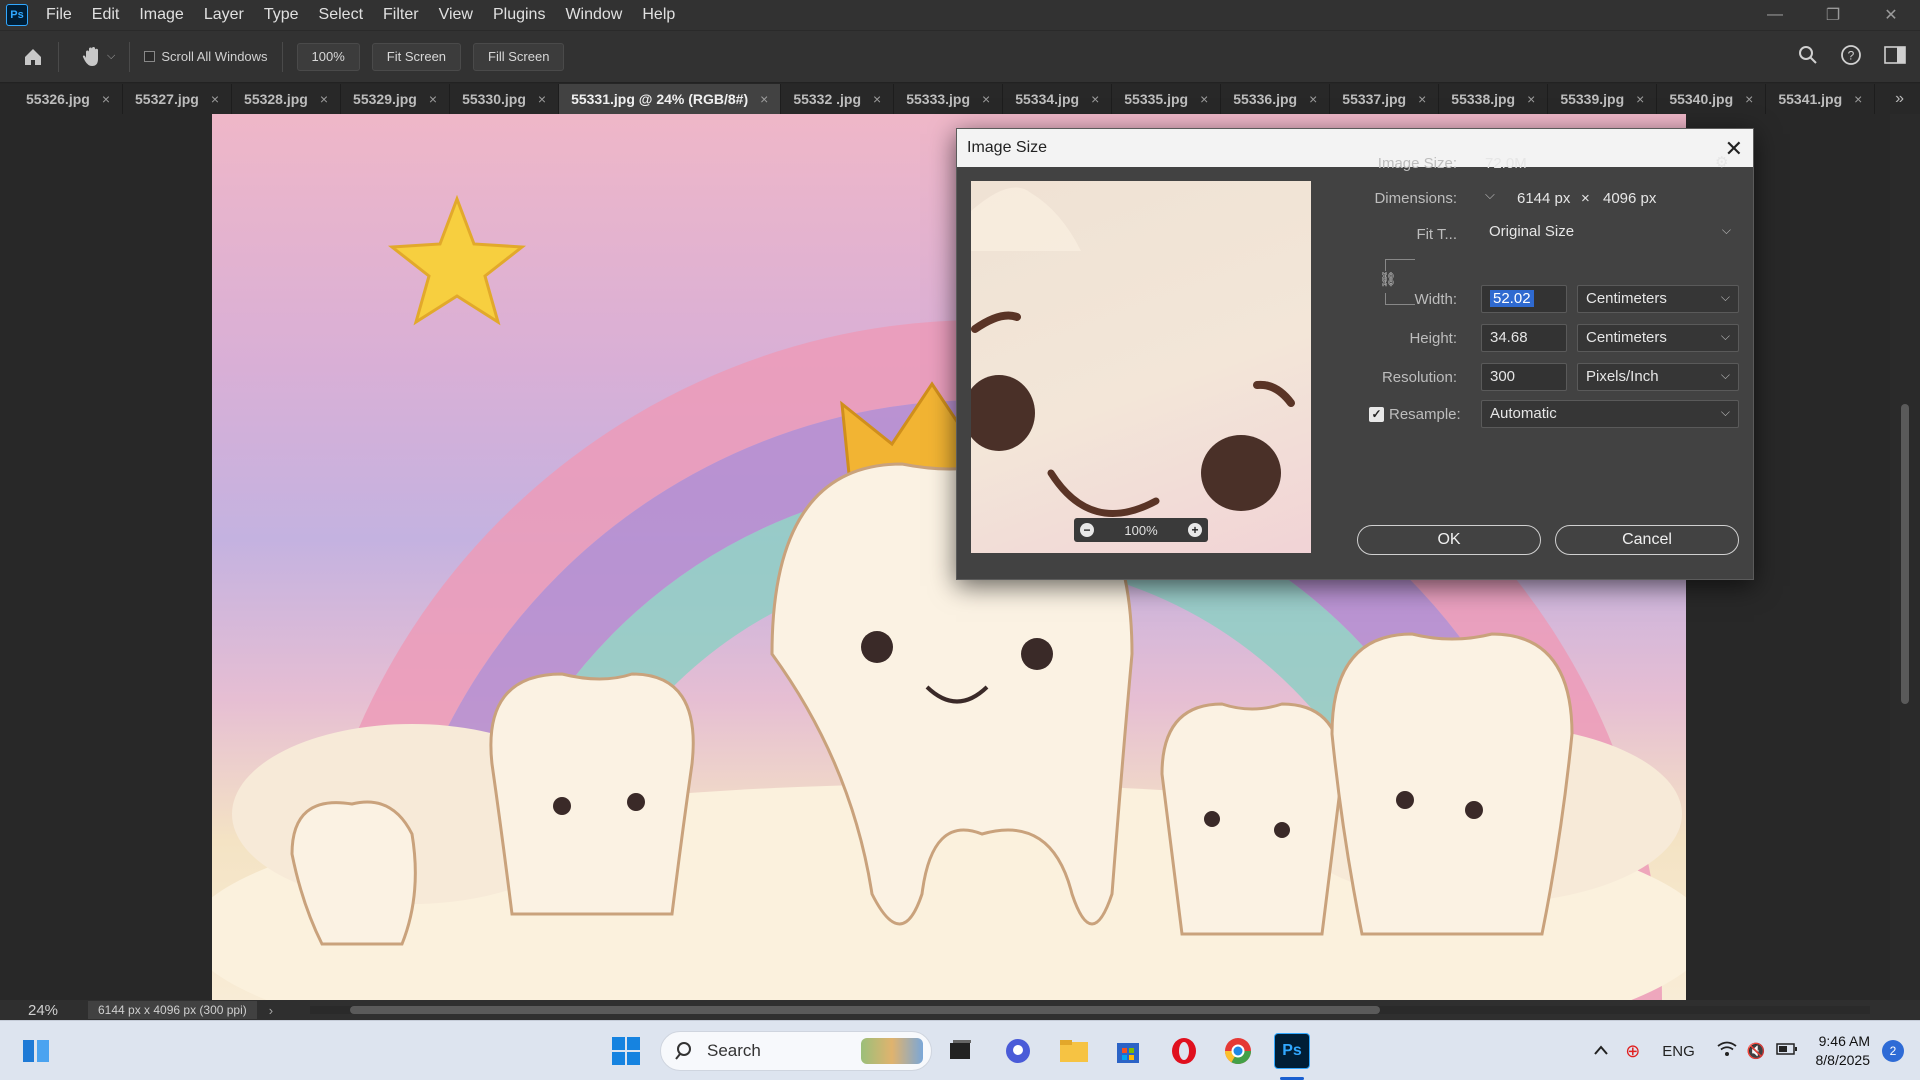  Describe the element at coordinates (505, 99) in the screenshot. I see `document-tab: 55330.jpg ×` at that location.